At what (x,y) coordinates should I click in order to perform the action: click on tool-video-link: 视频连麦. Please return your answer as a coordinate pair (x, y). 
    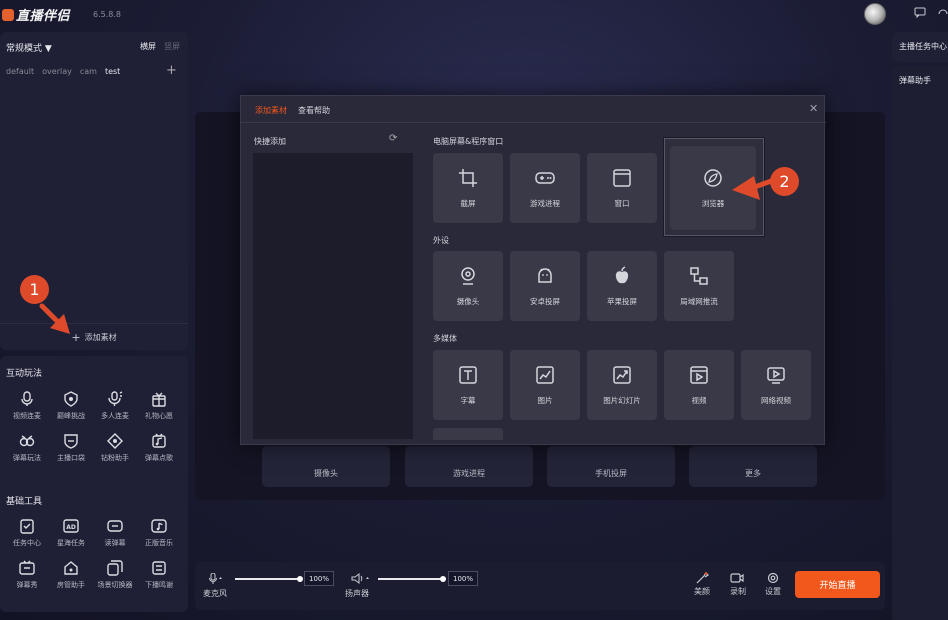
    Looking at the image, I should click on (27, 405).